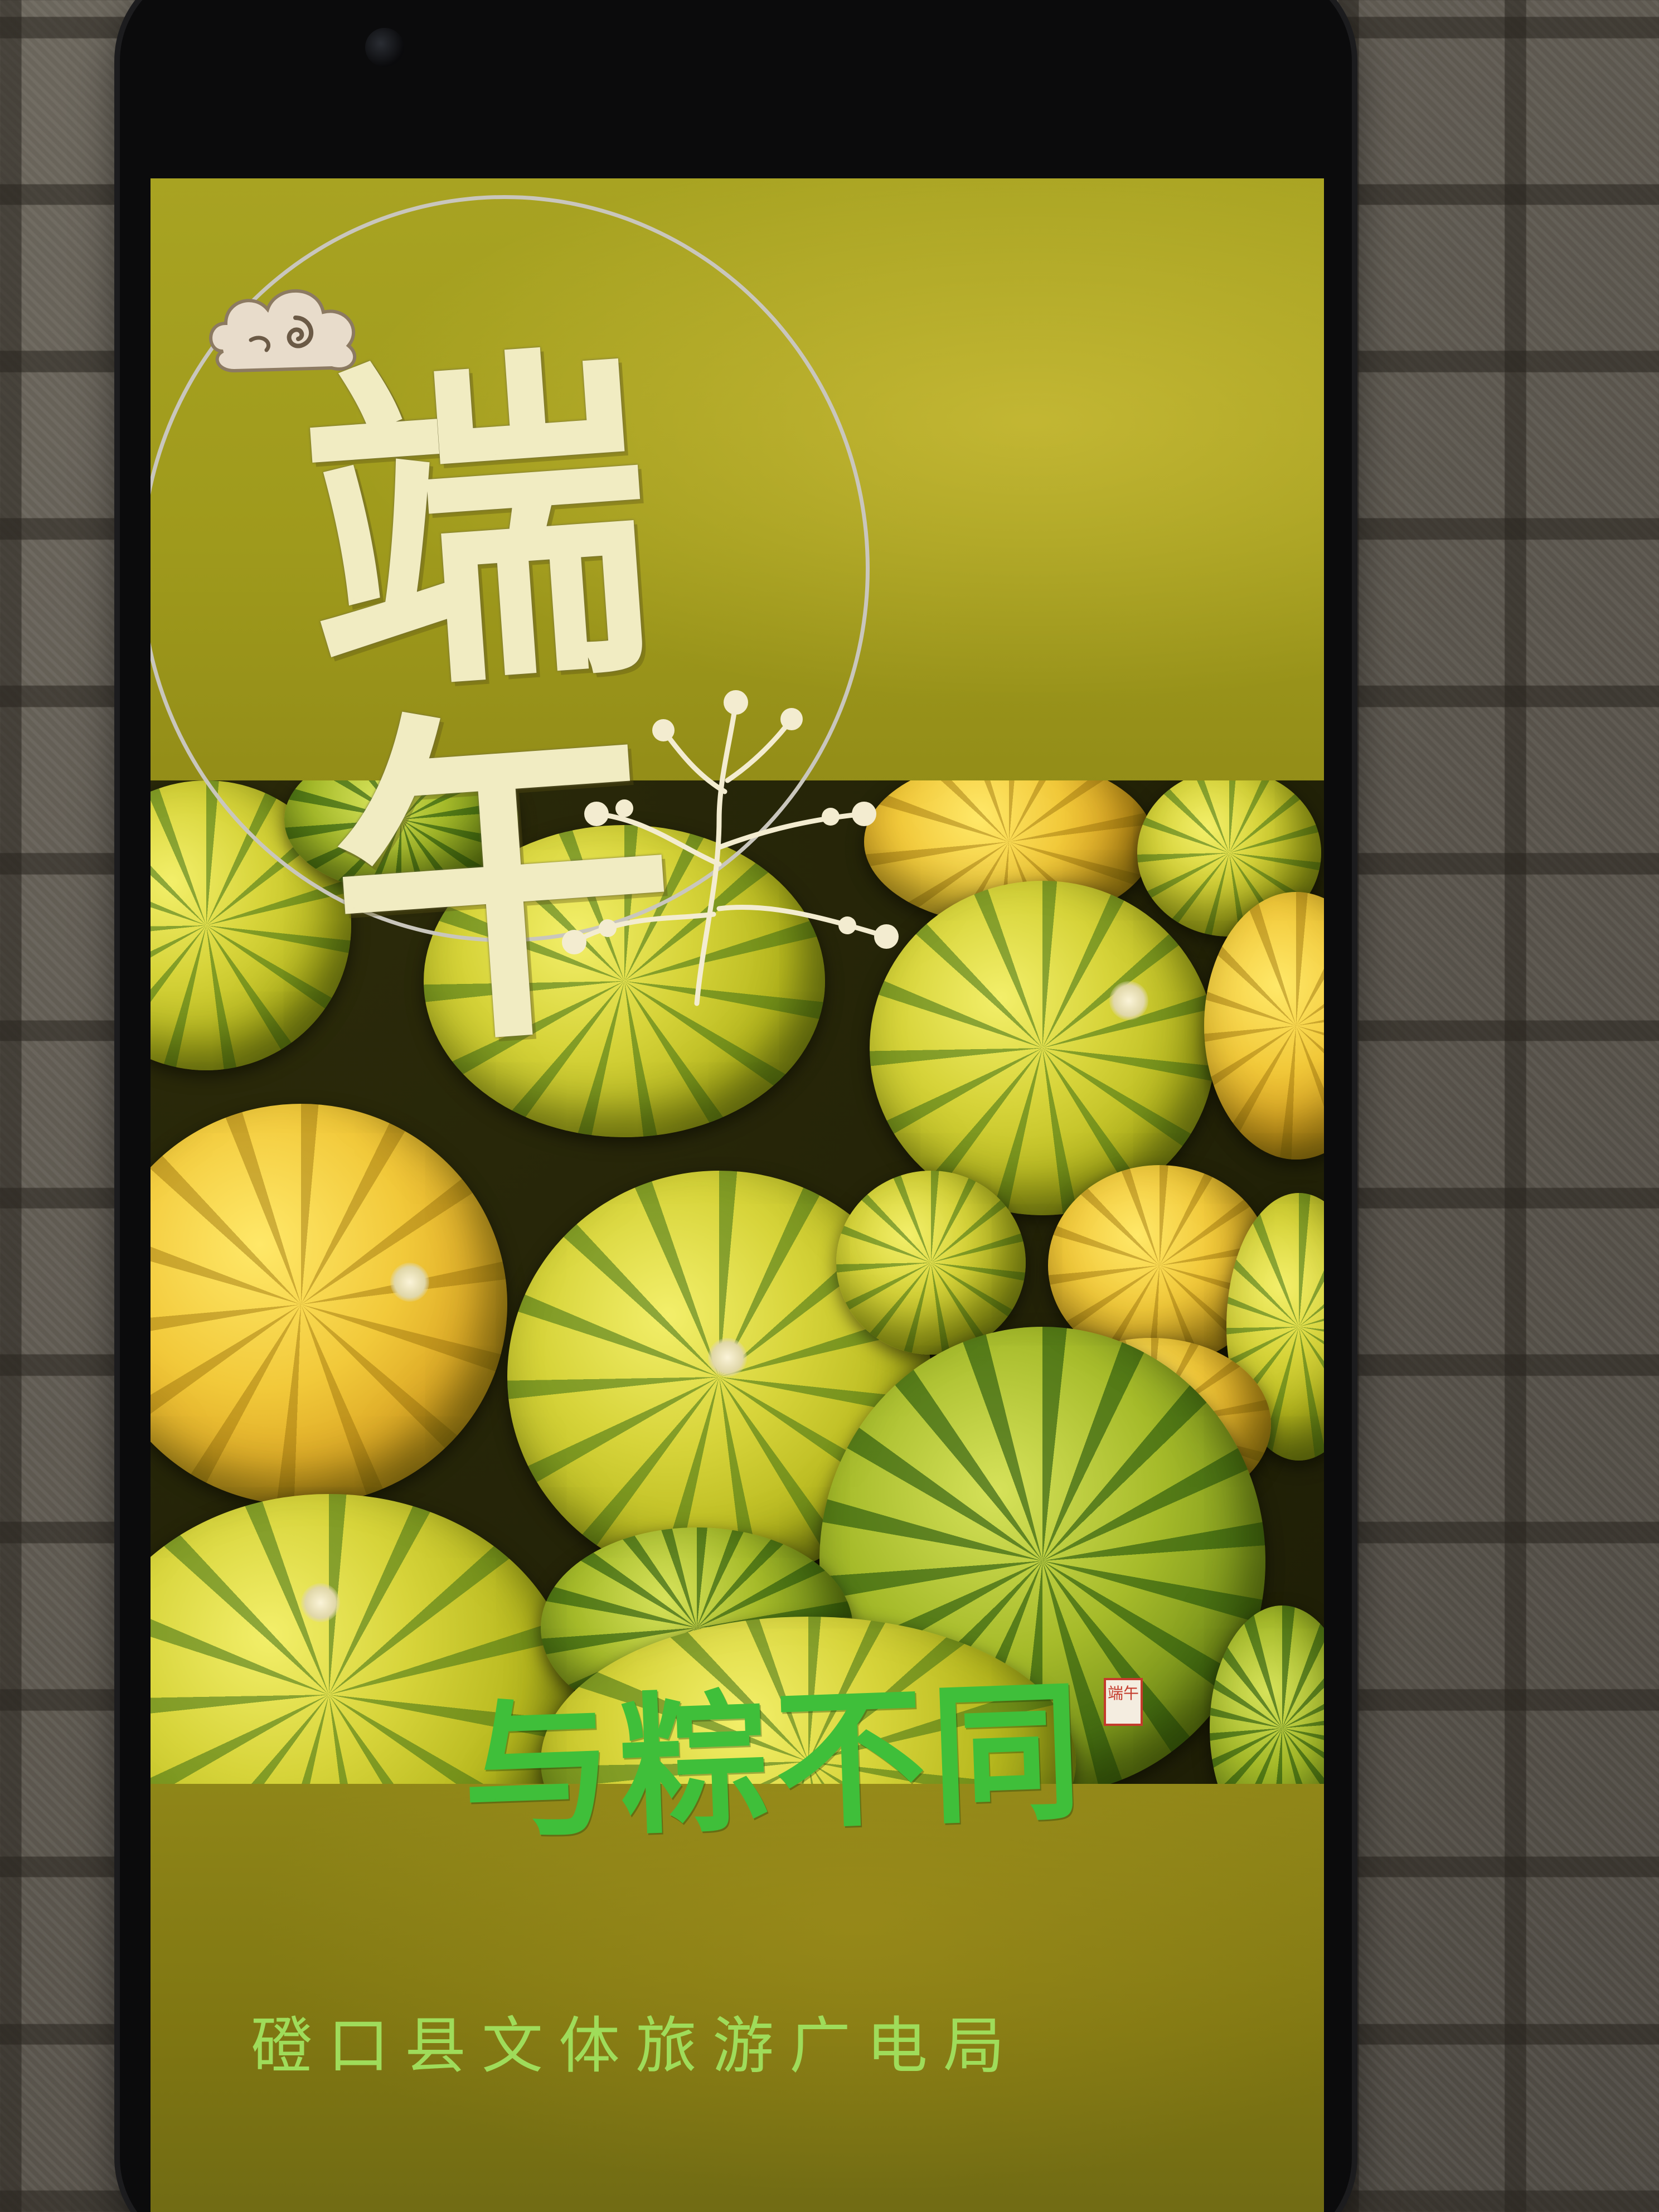 This screenshot has width=1659, height=2212. Describe the element at coordinates (385, 47) in the screenshot. I see `front-camera` at that location.